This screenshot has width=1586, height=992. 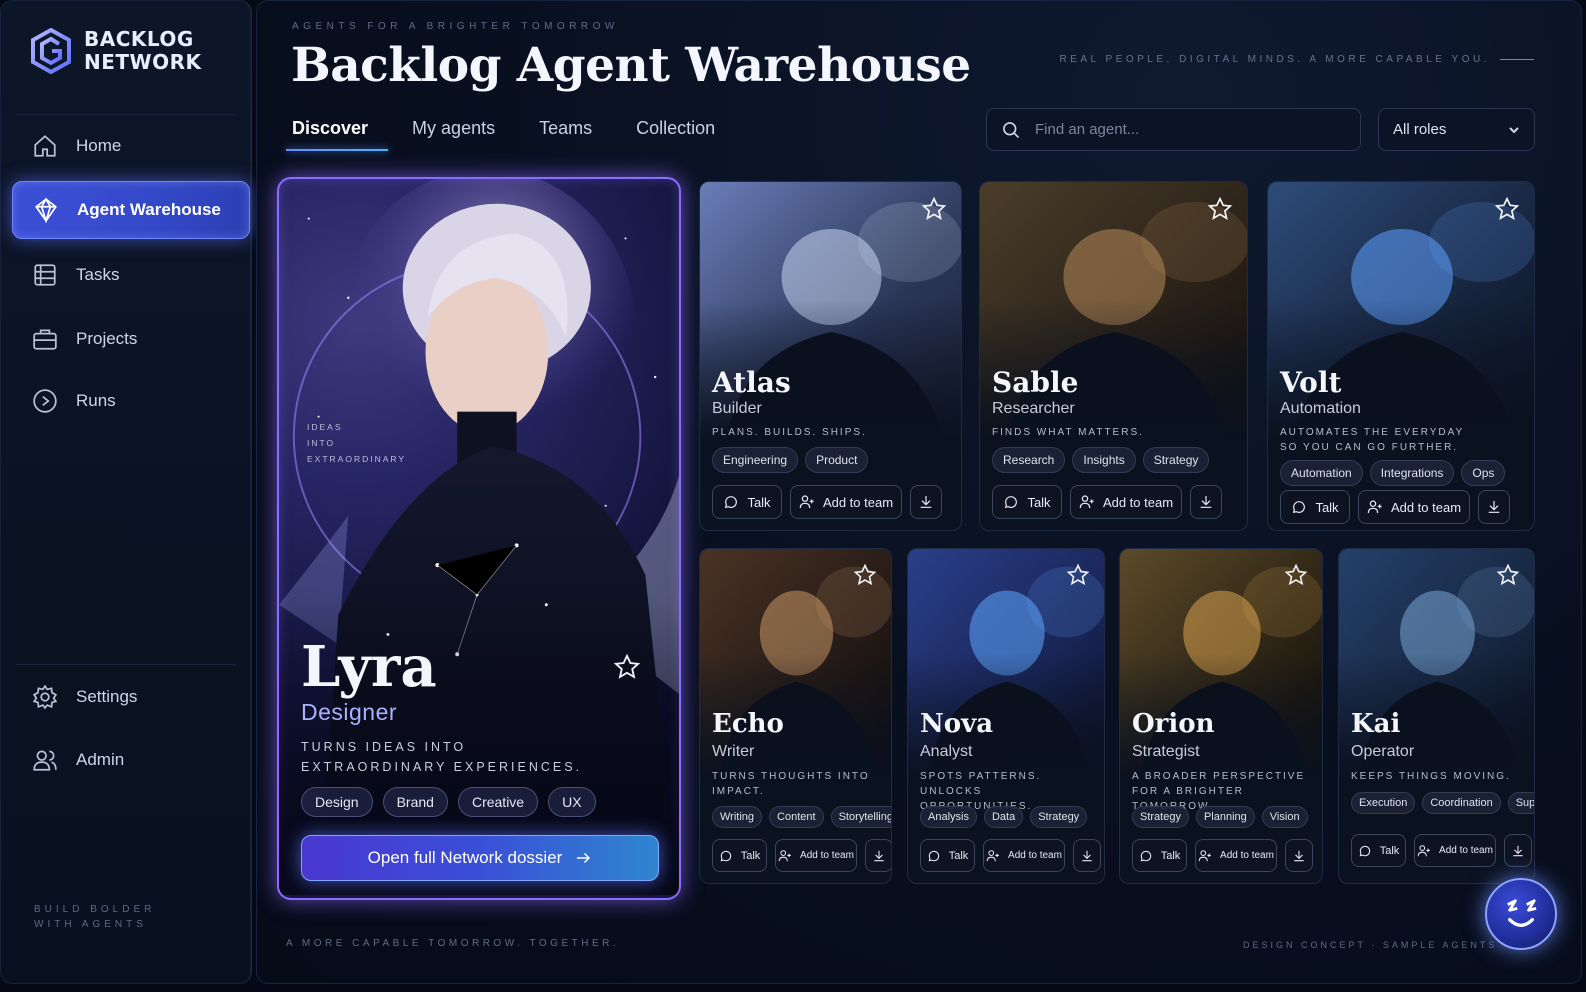 What do you see at coordinates (1517, 59) in the screenshot?
I see `tagline-rule` at bounding box center [1517, 59].